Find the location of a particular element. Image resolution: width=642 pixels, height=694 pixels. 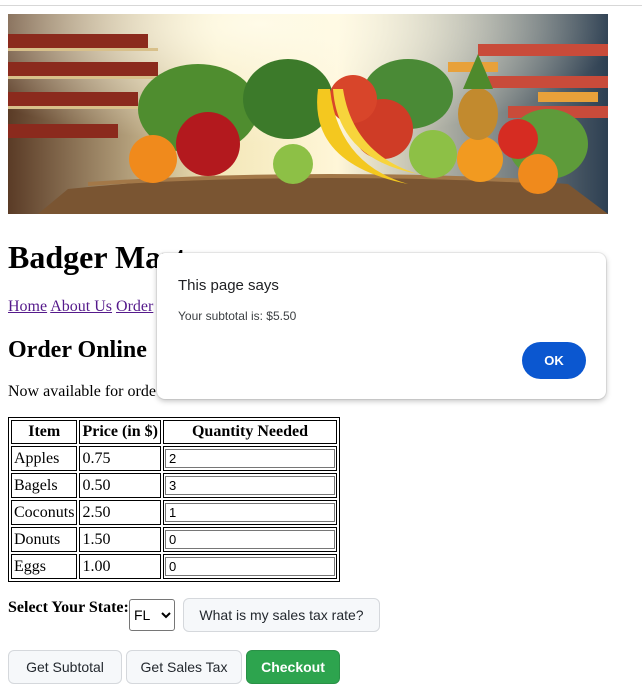

column-header-price: Price (in $) is located at coordinates (120, 432).